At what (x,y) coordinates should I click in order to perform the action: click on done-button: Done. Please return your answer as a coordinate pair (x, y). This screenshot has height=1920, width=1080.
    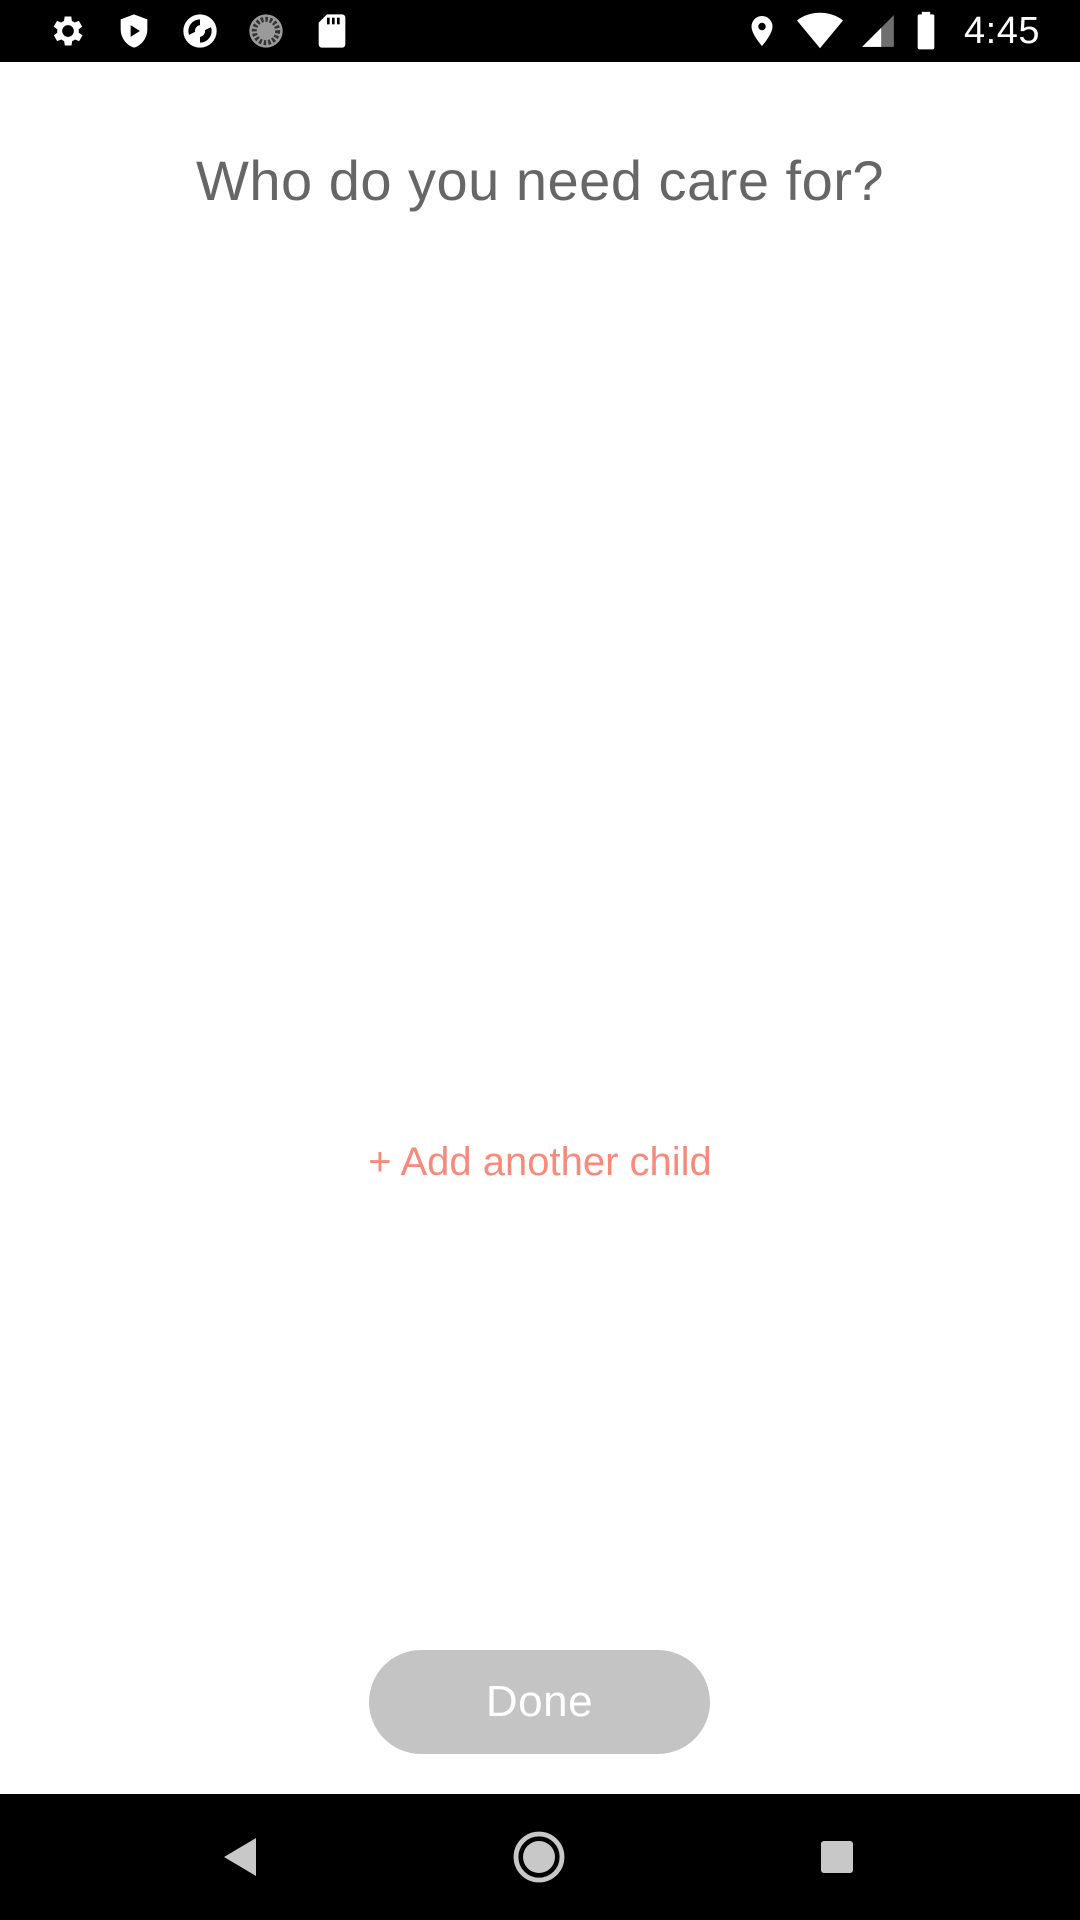
    Looking at the image, I should click on (539, 1702).